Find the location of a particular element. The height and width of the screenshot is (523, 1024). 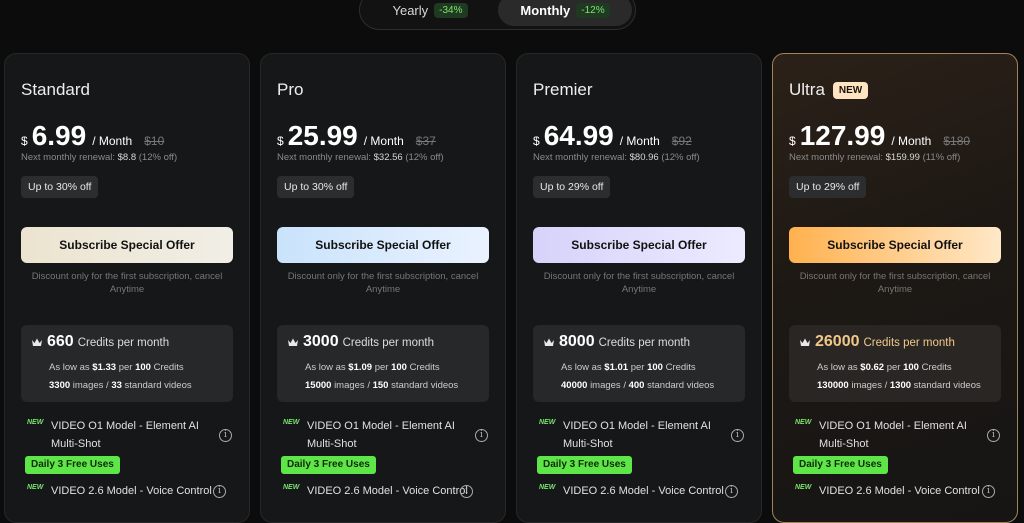

plan-name: Pro is located at coordinates (290, 89).